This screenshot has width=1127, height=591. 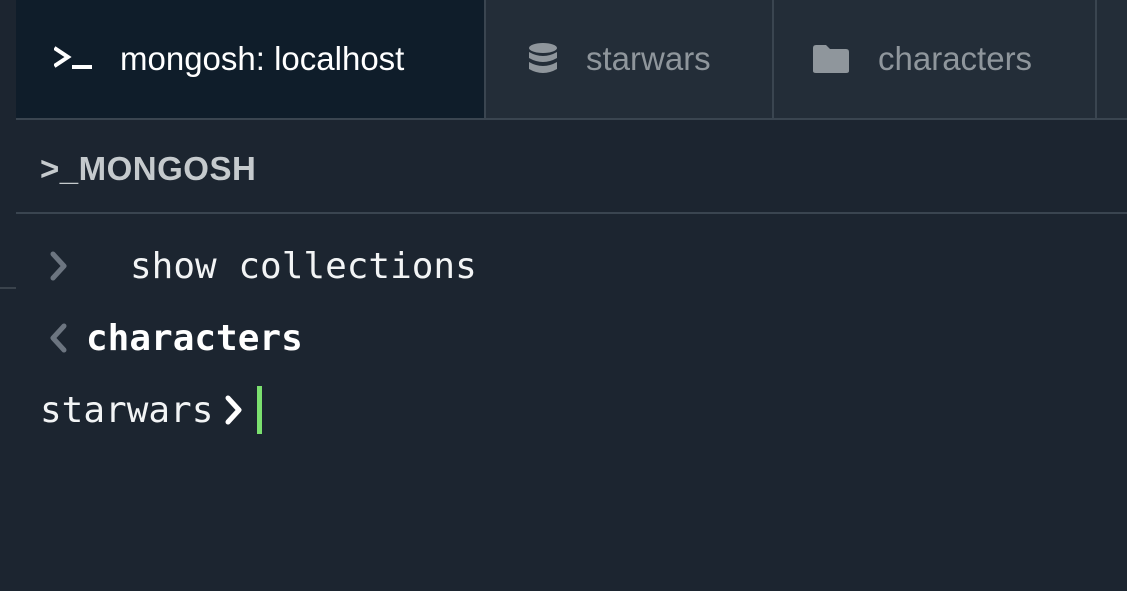 What do you see at coordinates (260, 410) in the screenshot?
I see `text-cursor` at bounding box center [260, 410].